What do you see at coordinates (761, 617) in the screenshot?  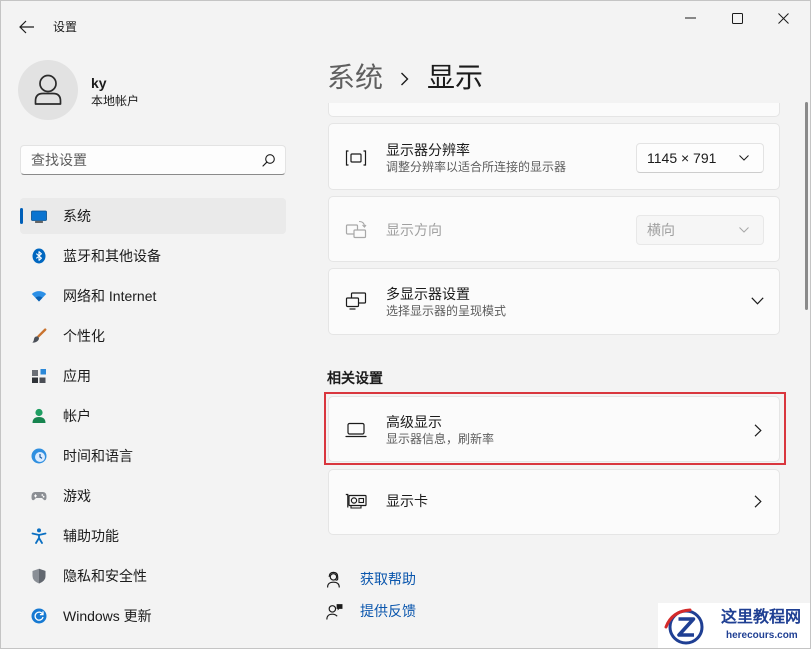 I see `watermark-name: 这里教程网` at bounding box center [761, 617].